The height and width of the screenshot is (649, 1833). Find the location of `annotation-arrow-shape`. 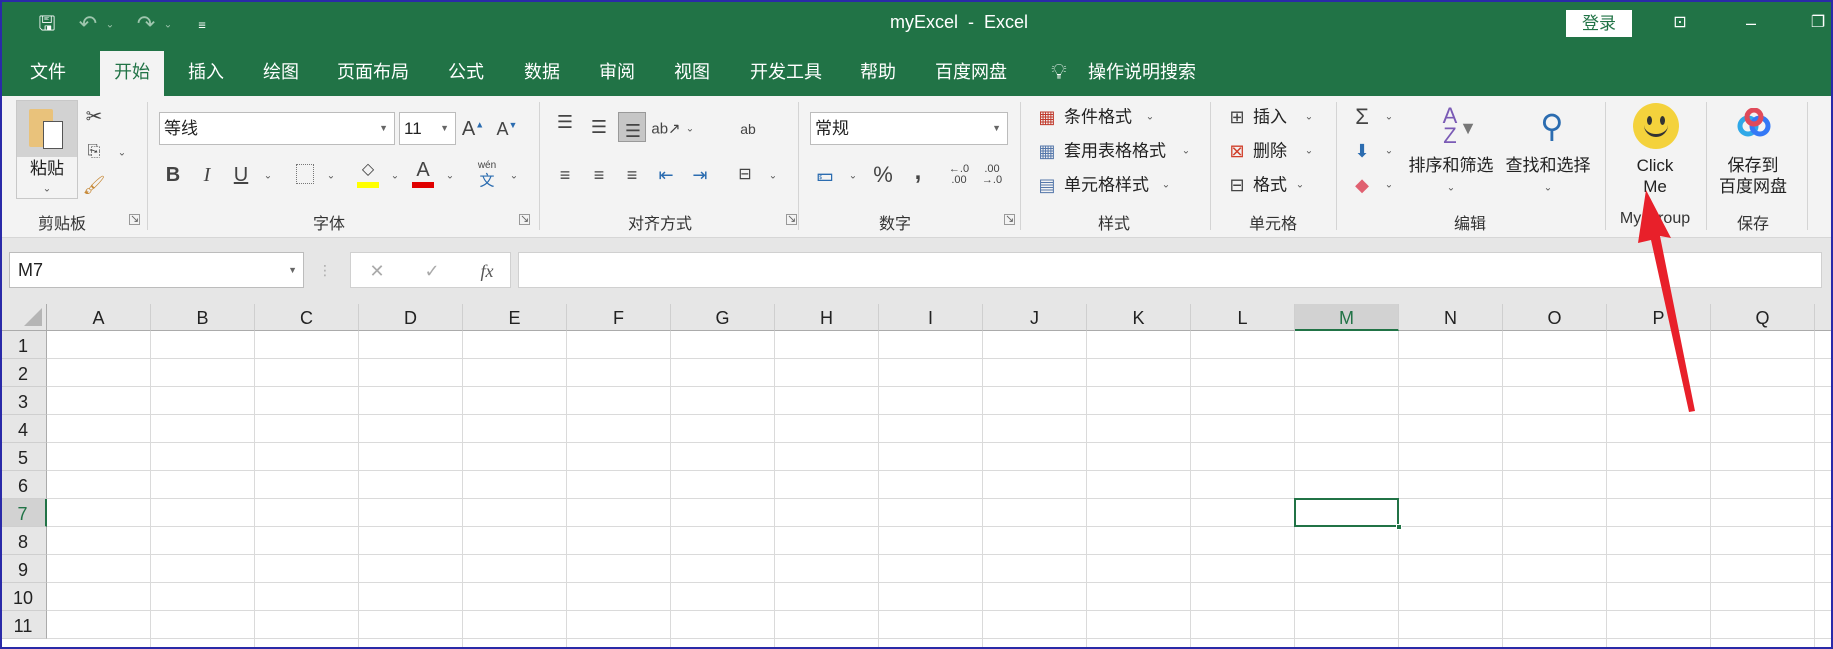

annotation-arrow-shape is located at coordinates (1666, 301).